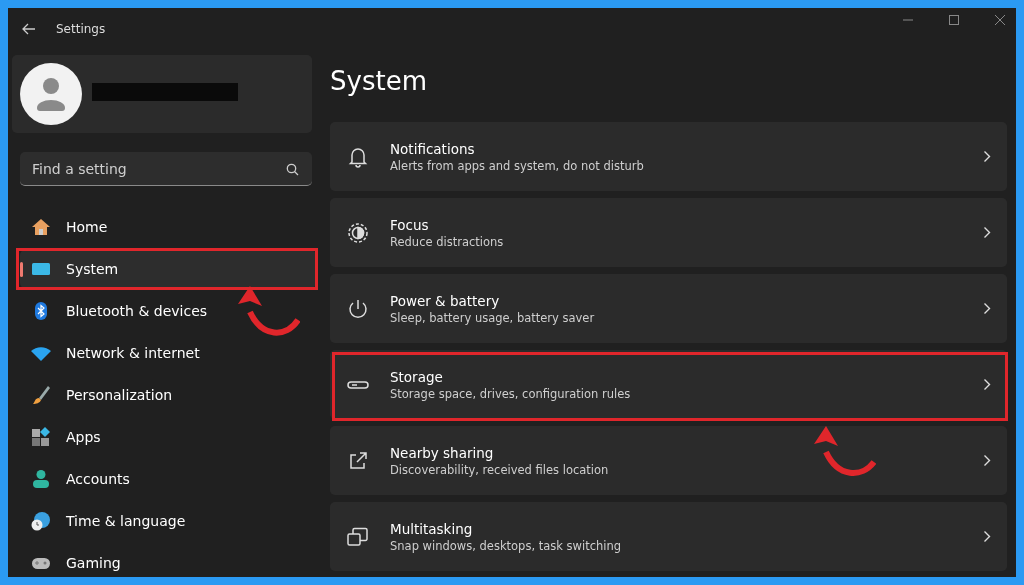 The width and height of the screenshot is (1024, 585). Describe the element at coordinates (166, 169) in the screenshot. I see `search-field: Find a setting` at that location.